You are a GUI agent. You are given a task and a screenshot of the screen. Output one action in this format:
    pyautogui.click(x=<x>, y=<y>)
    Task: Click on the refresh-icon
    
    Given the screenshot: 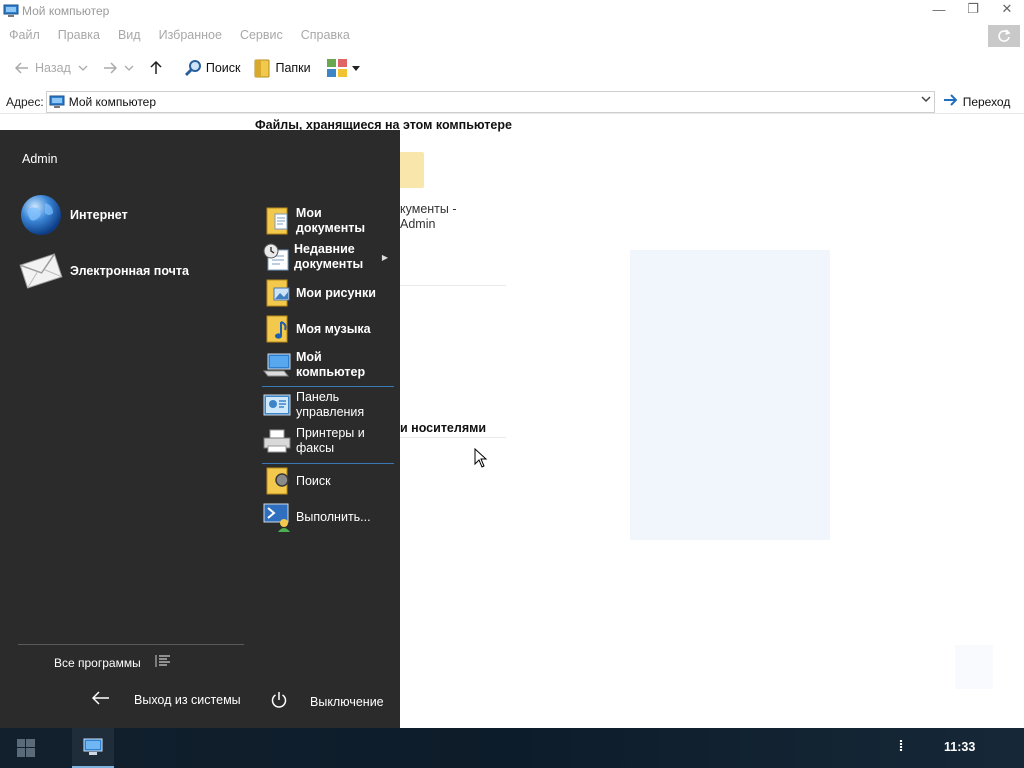 What is the action you would take?
    pyautogui.click(x=1004, y=35)
    